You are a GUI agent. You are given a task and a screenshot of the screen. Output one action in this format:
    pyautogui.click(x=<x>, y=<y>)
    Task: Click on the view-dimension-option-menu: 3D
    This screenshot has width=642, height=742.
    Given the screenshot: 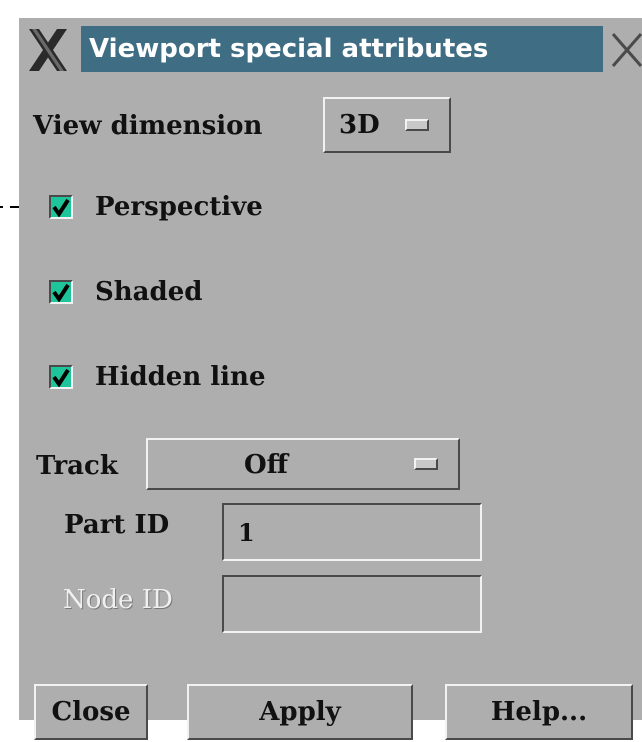 What is the action you would take?
    pyautogui.click(x=387, y=125)
    